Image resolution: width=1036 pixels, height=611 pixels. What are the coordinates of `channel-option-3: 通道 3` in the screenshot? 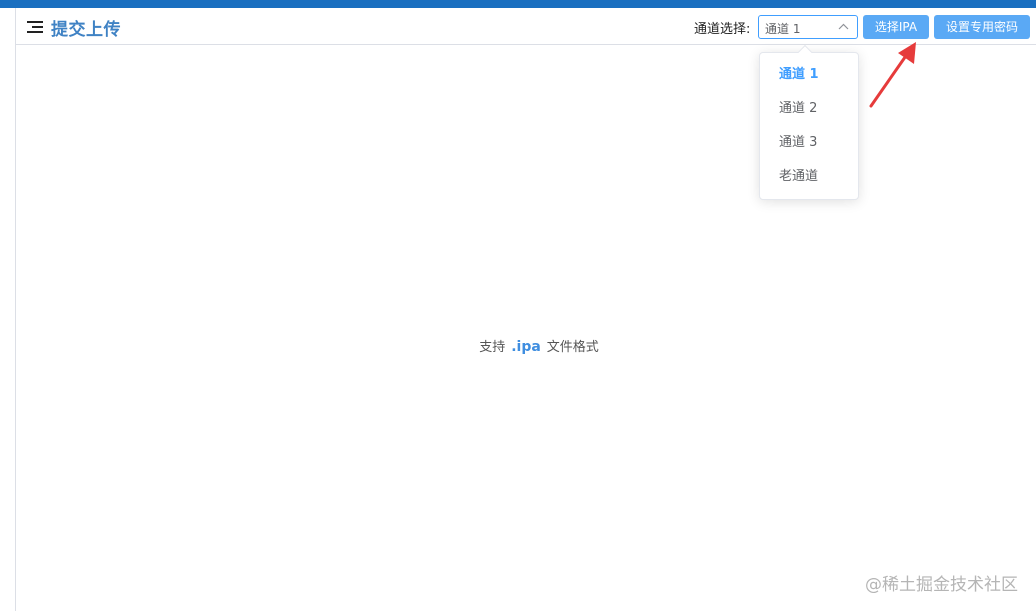 It's located at (809, 143).